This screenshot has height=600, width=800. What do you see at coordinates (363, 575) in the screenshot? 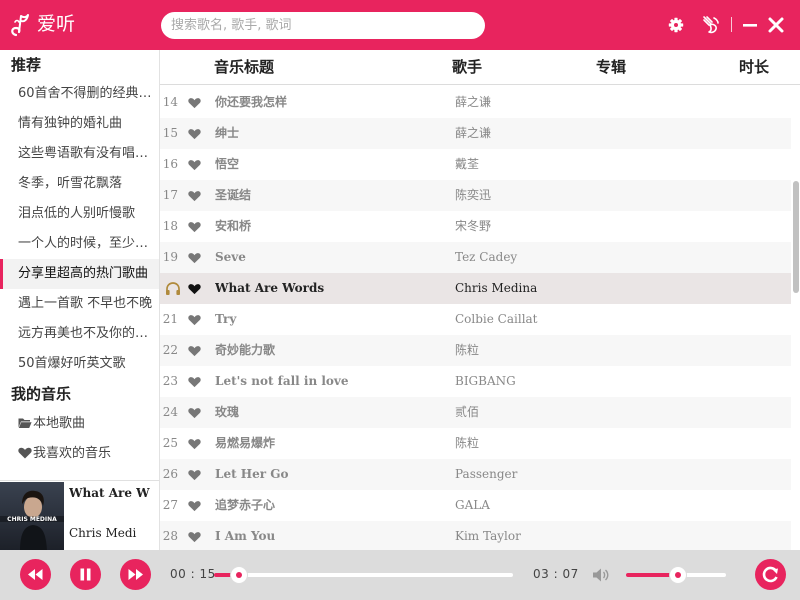
I see `progress-bar` at bounding box center [363, 575].